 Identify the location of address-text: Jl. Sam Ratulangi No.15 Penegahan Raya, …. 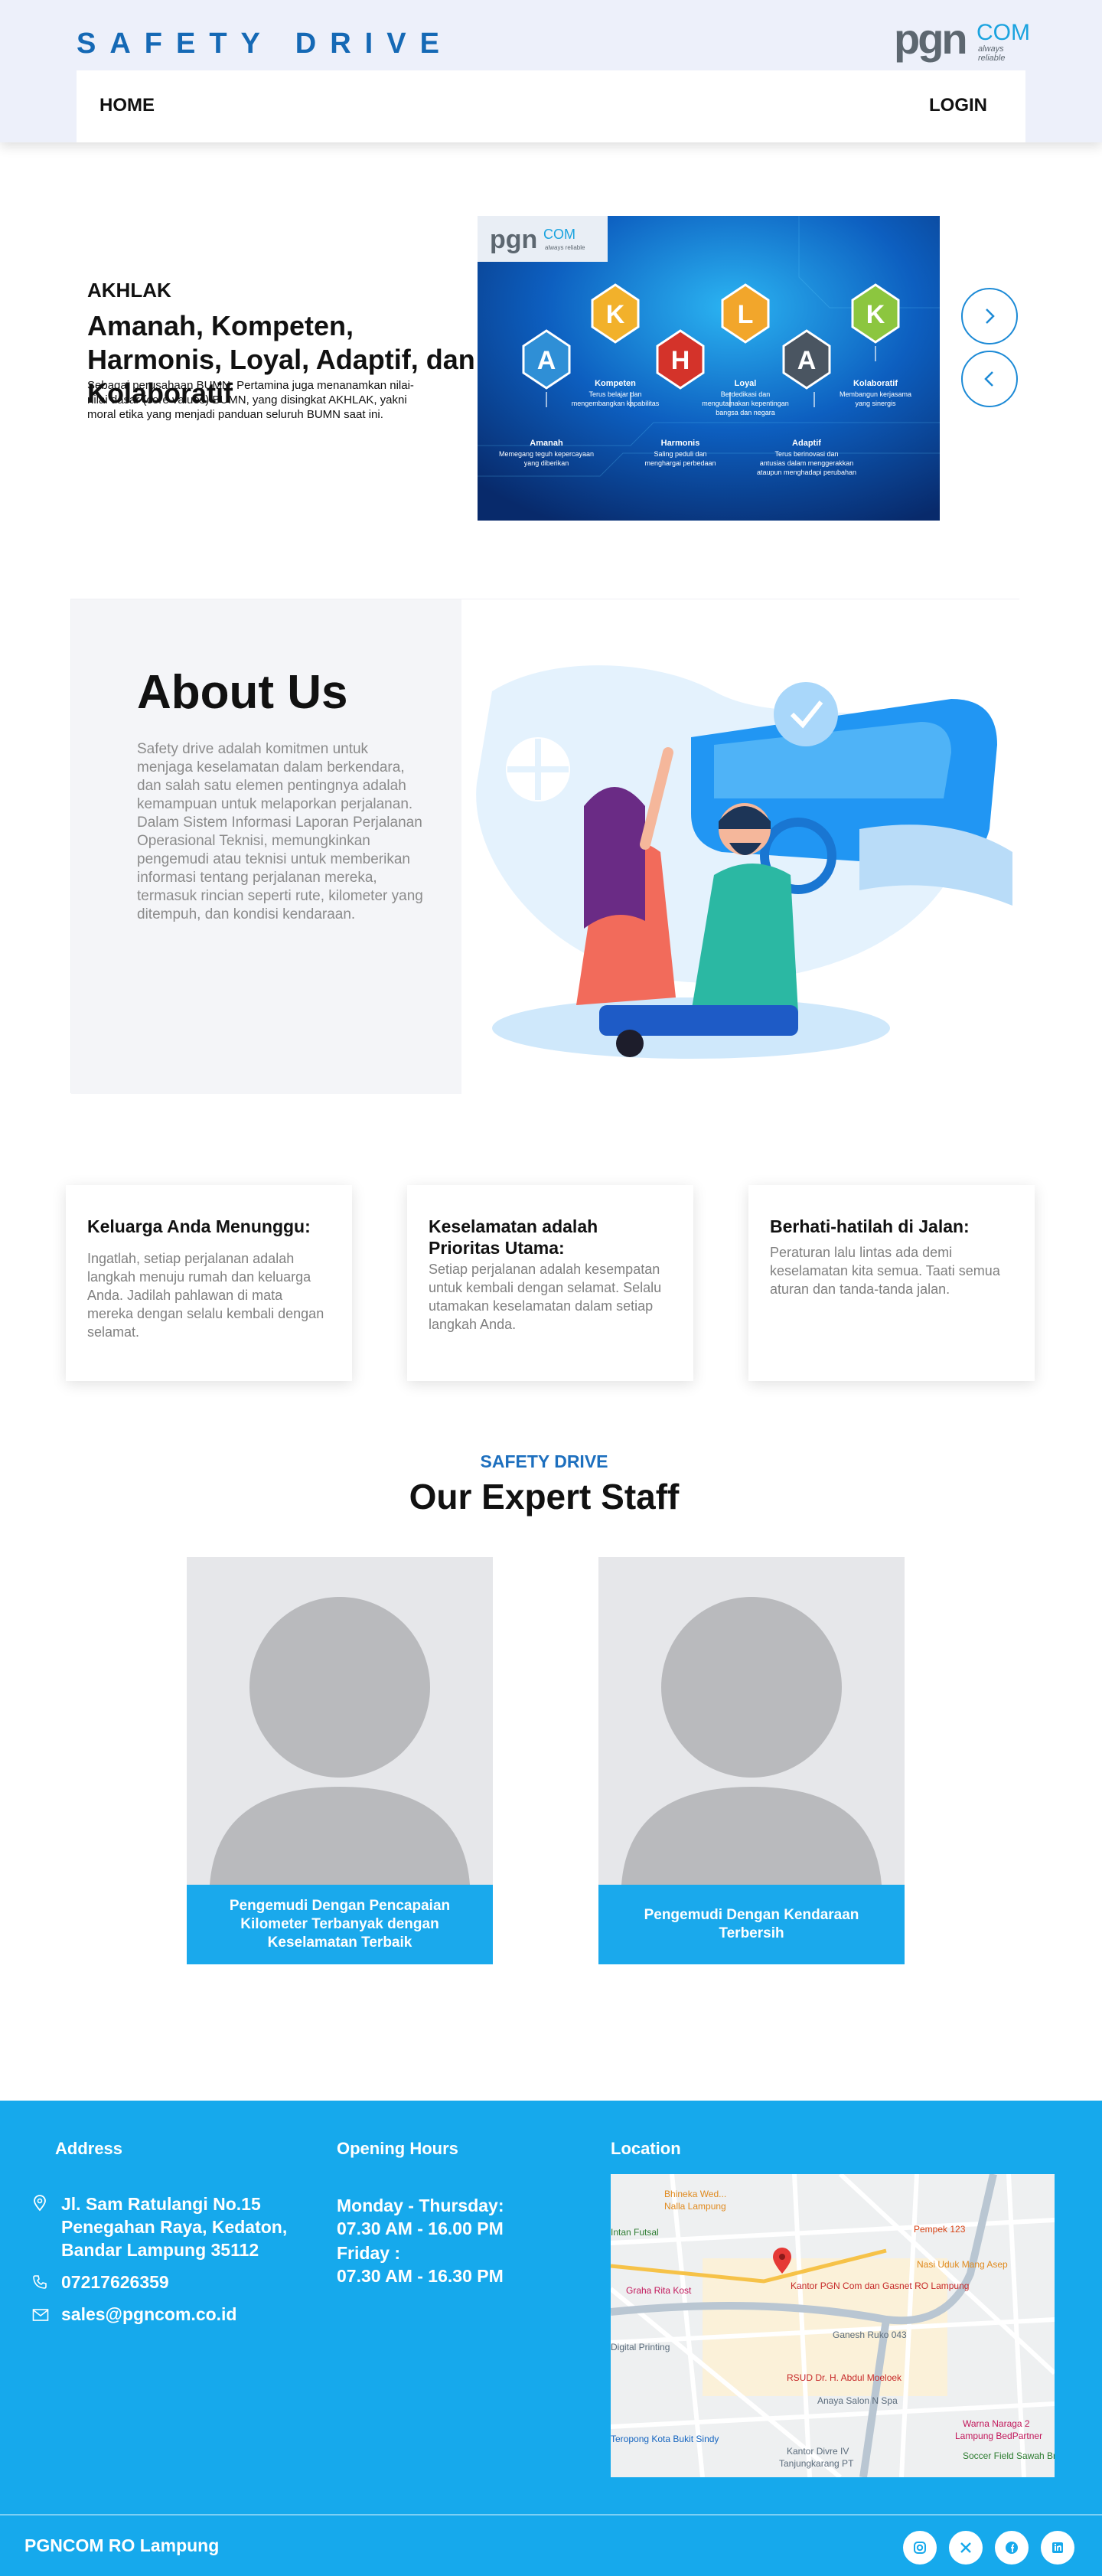
(174, 2227).